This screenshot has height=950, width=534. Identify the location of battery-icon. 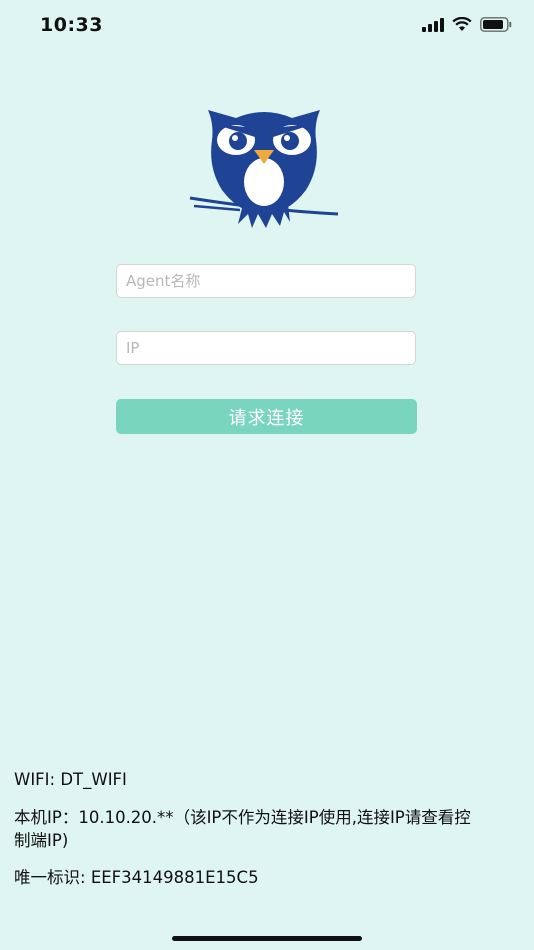
(496, 24).